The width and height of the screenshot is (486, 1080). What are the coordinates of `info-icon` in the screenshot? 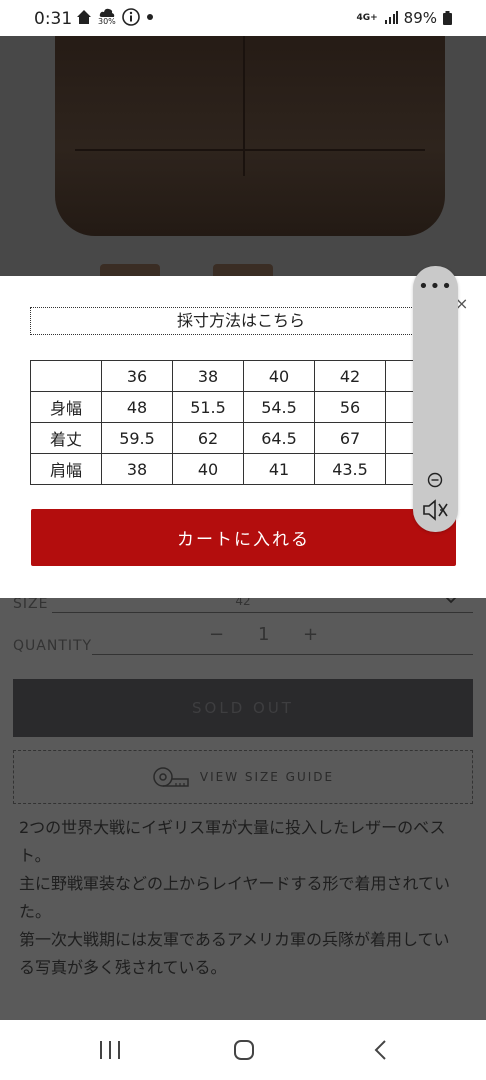 It's located at (130, 17).